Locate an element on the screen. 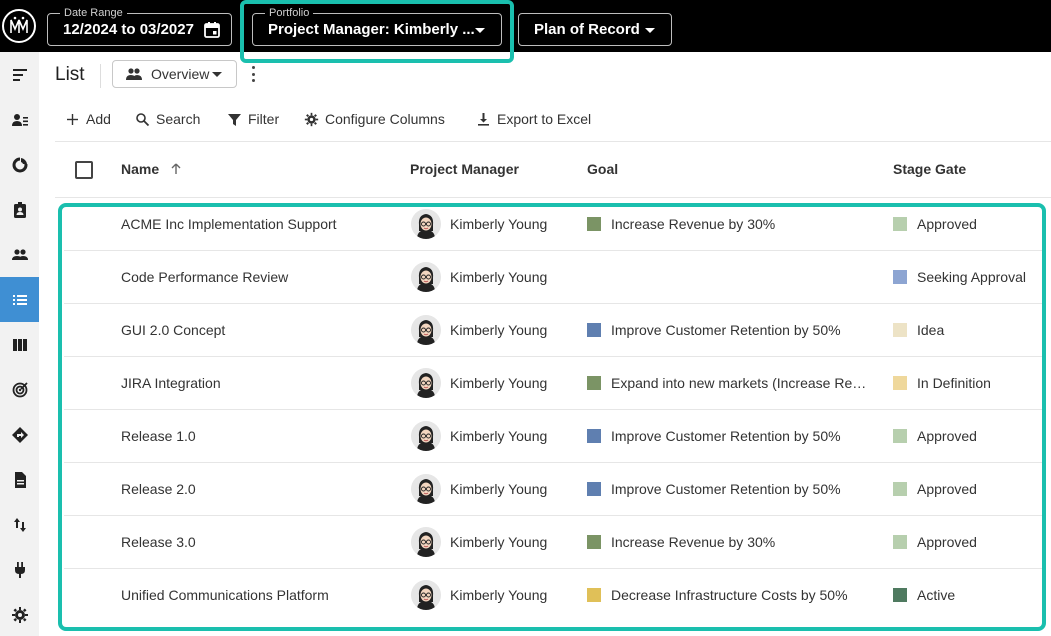 Image resolution: width=1051 pixels, height=636 pixels. sidebar-item-menu is located at coordinates (19, 74).